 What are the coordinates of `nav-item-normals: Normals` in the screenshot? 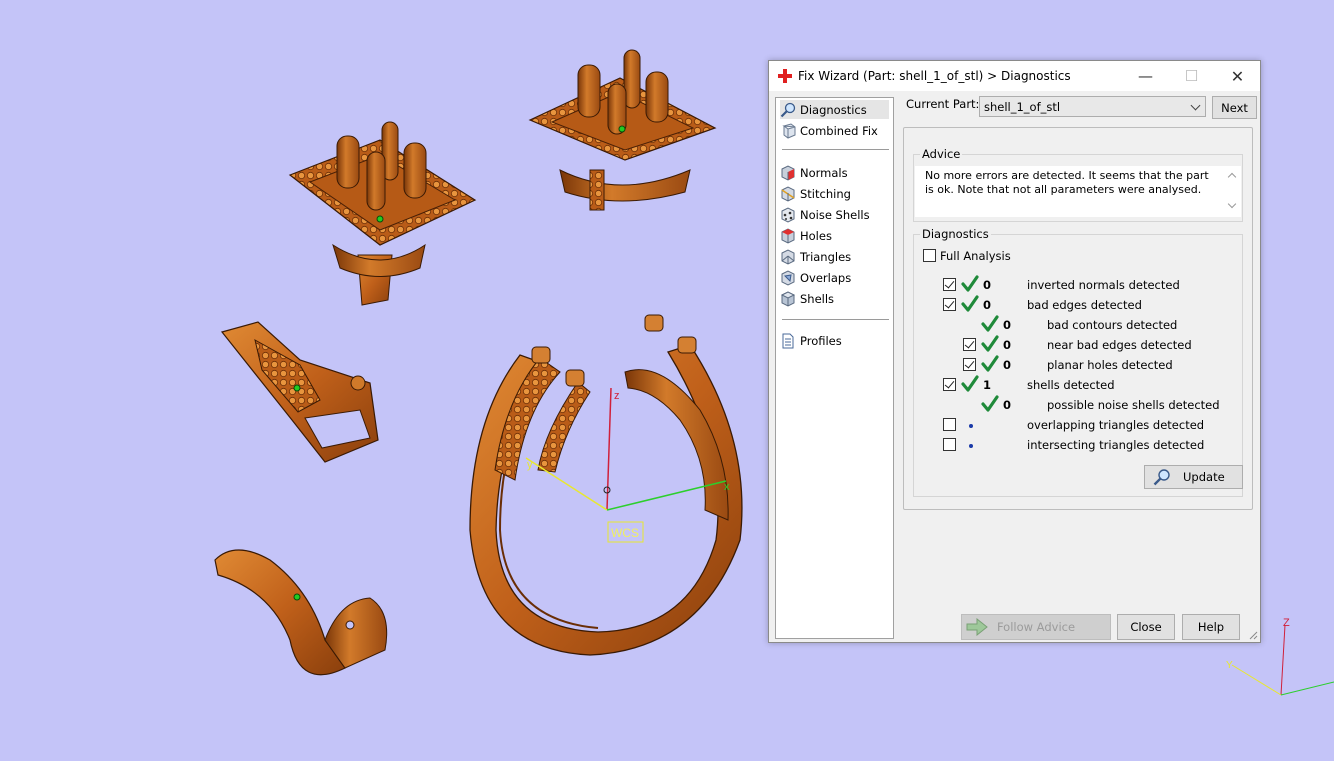 It's located at (834, 172).